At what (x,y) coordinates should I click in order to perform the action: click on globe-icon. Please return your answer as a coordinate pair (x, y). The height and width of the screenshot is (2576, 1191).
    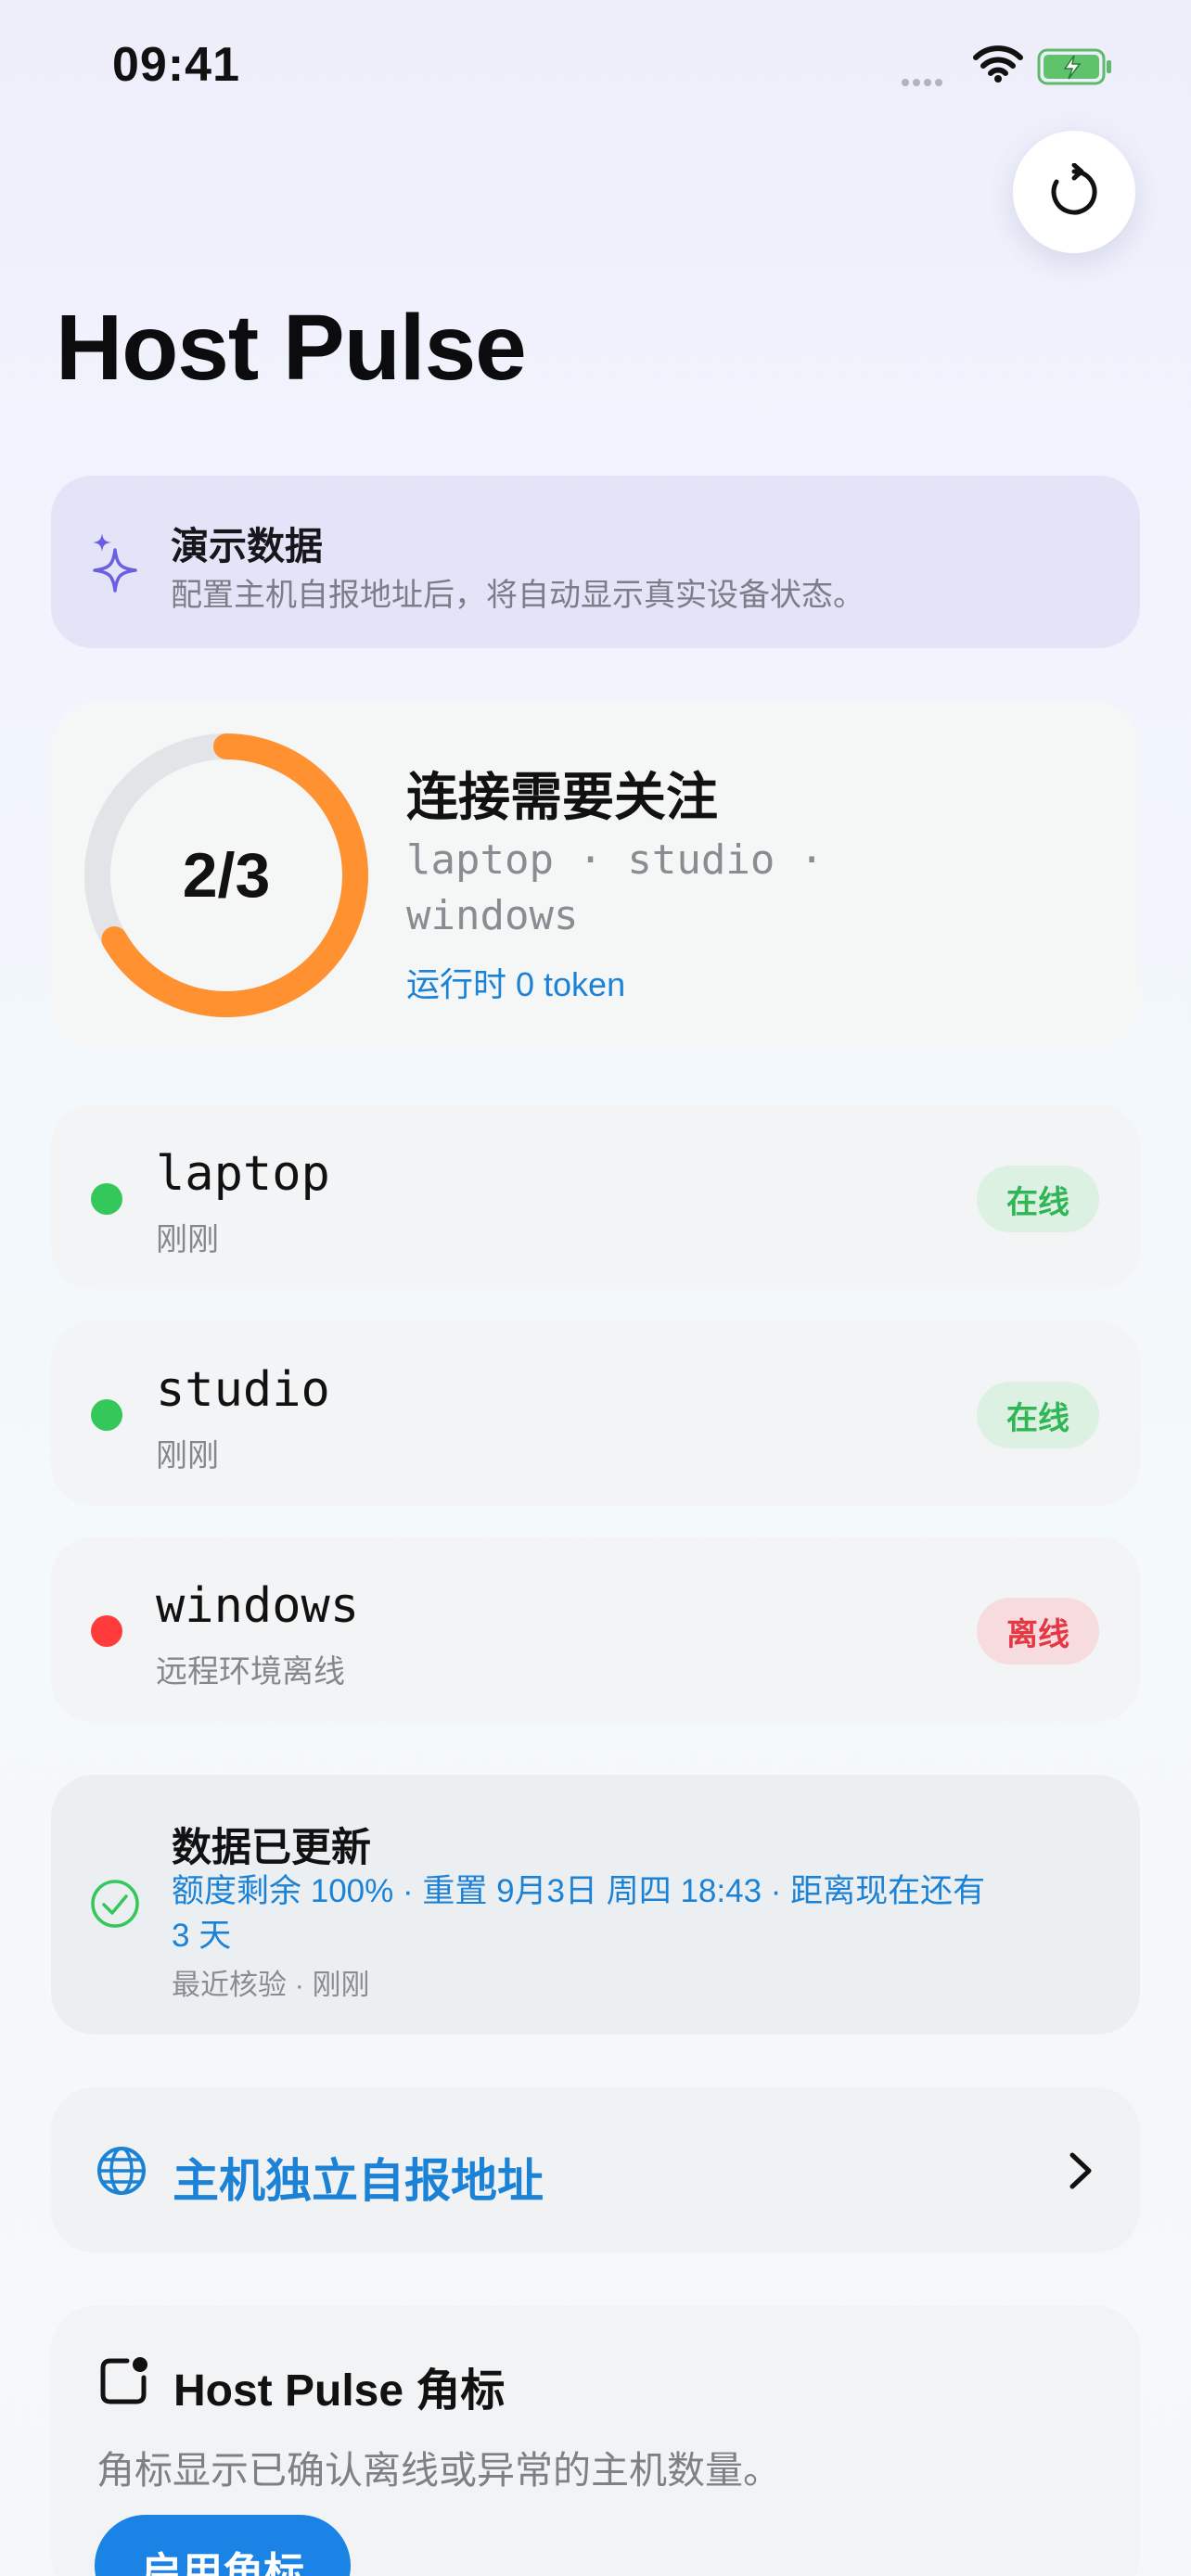
    Looking at the image, I should click on (121, 2173).